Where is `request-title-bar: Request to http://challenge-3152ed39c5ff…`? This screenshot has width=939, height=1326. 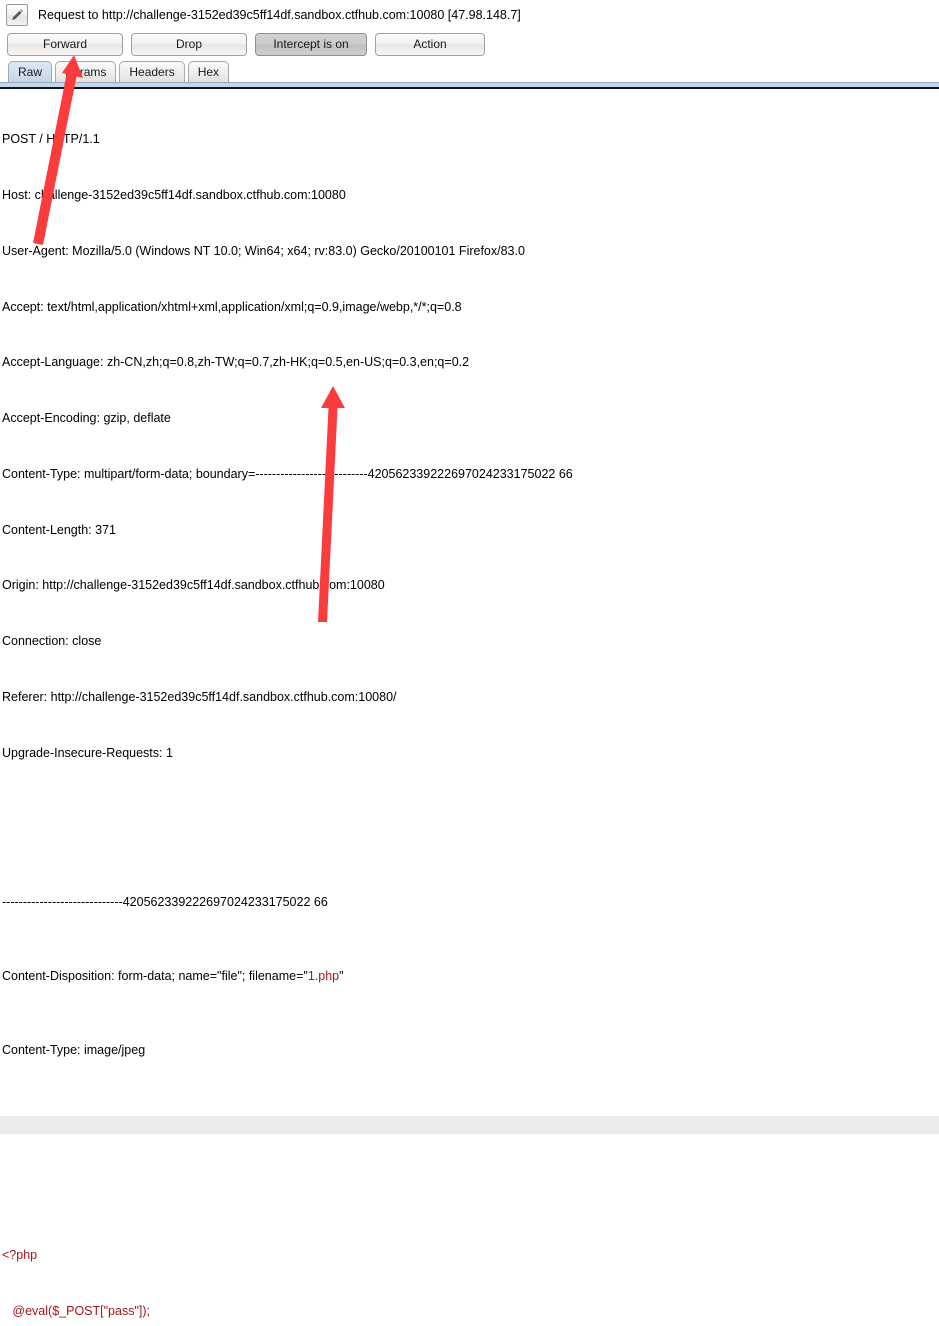
request-title-bar: Request to http://challenge-3152ed39c5ff… is located at coordinates (469, 15).